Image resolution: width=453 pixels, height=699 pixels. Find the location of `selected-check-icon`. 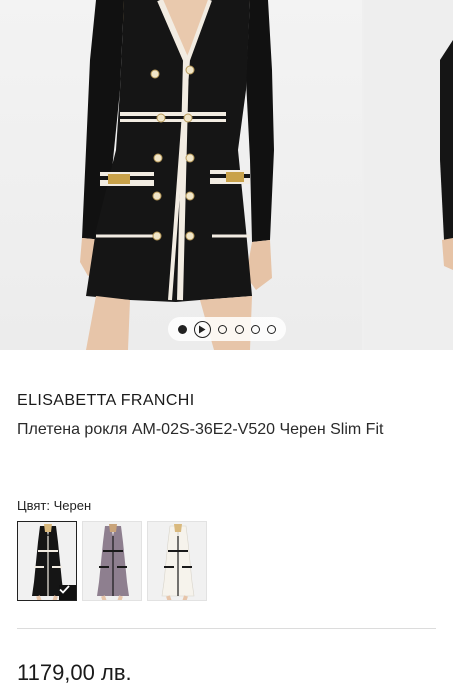

selected-check-icon is located at coordinates (67, 592).